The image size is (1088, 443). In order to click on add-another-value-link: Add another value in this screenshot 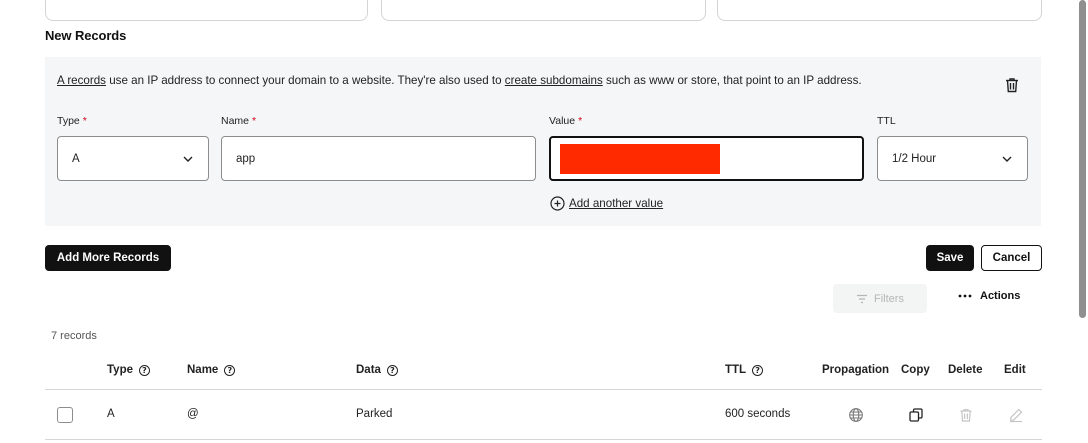, I will do `click(606, 203)`.